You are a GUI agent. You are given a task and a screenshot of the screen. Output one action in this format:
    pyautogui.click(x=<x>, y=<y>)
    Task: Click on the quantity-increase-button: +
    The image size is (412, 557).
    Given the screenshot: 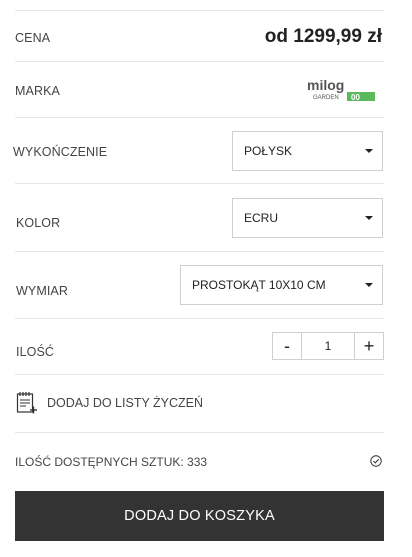 What is the action you would take?
    pyautogui.click(x=368, y=346)
    